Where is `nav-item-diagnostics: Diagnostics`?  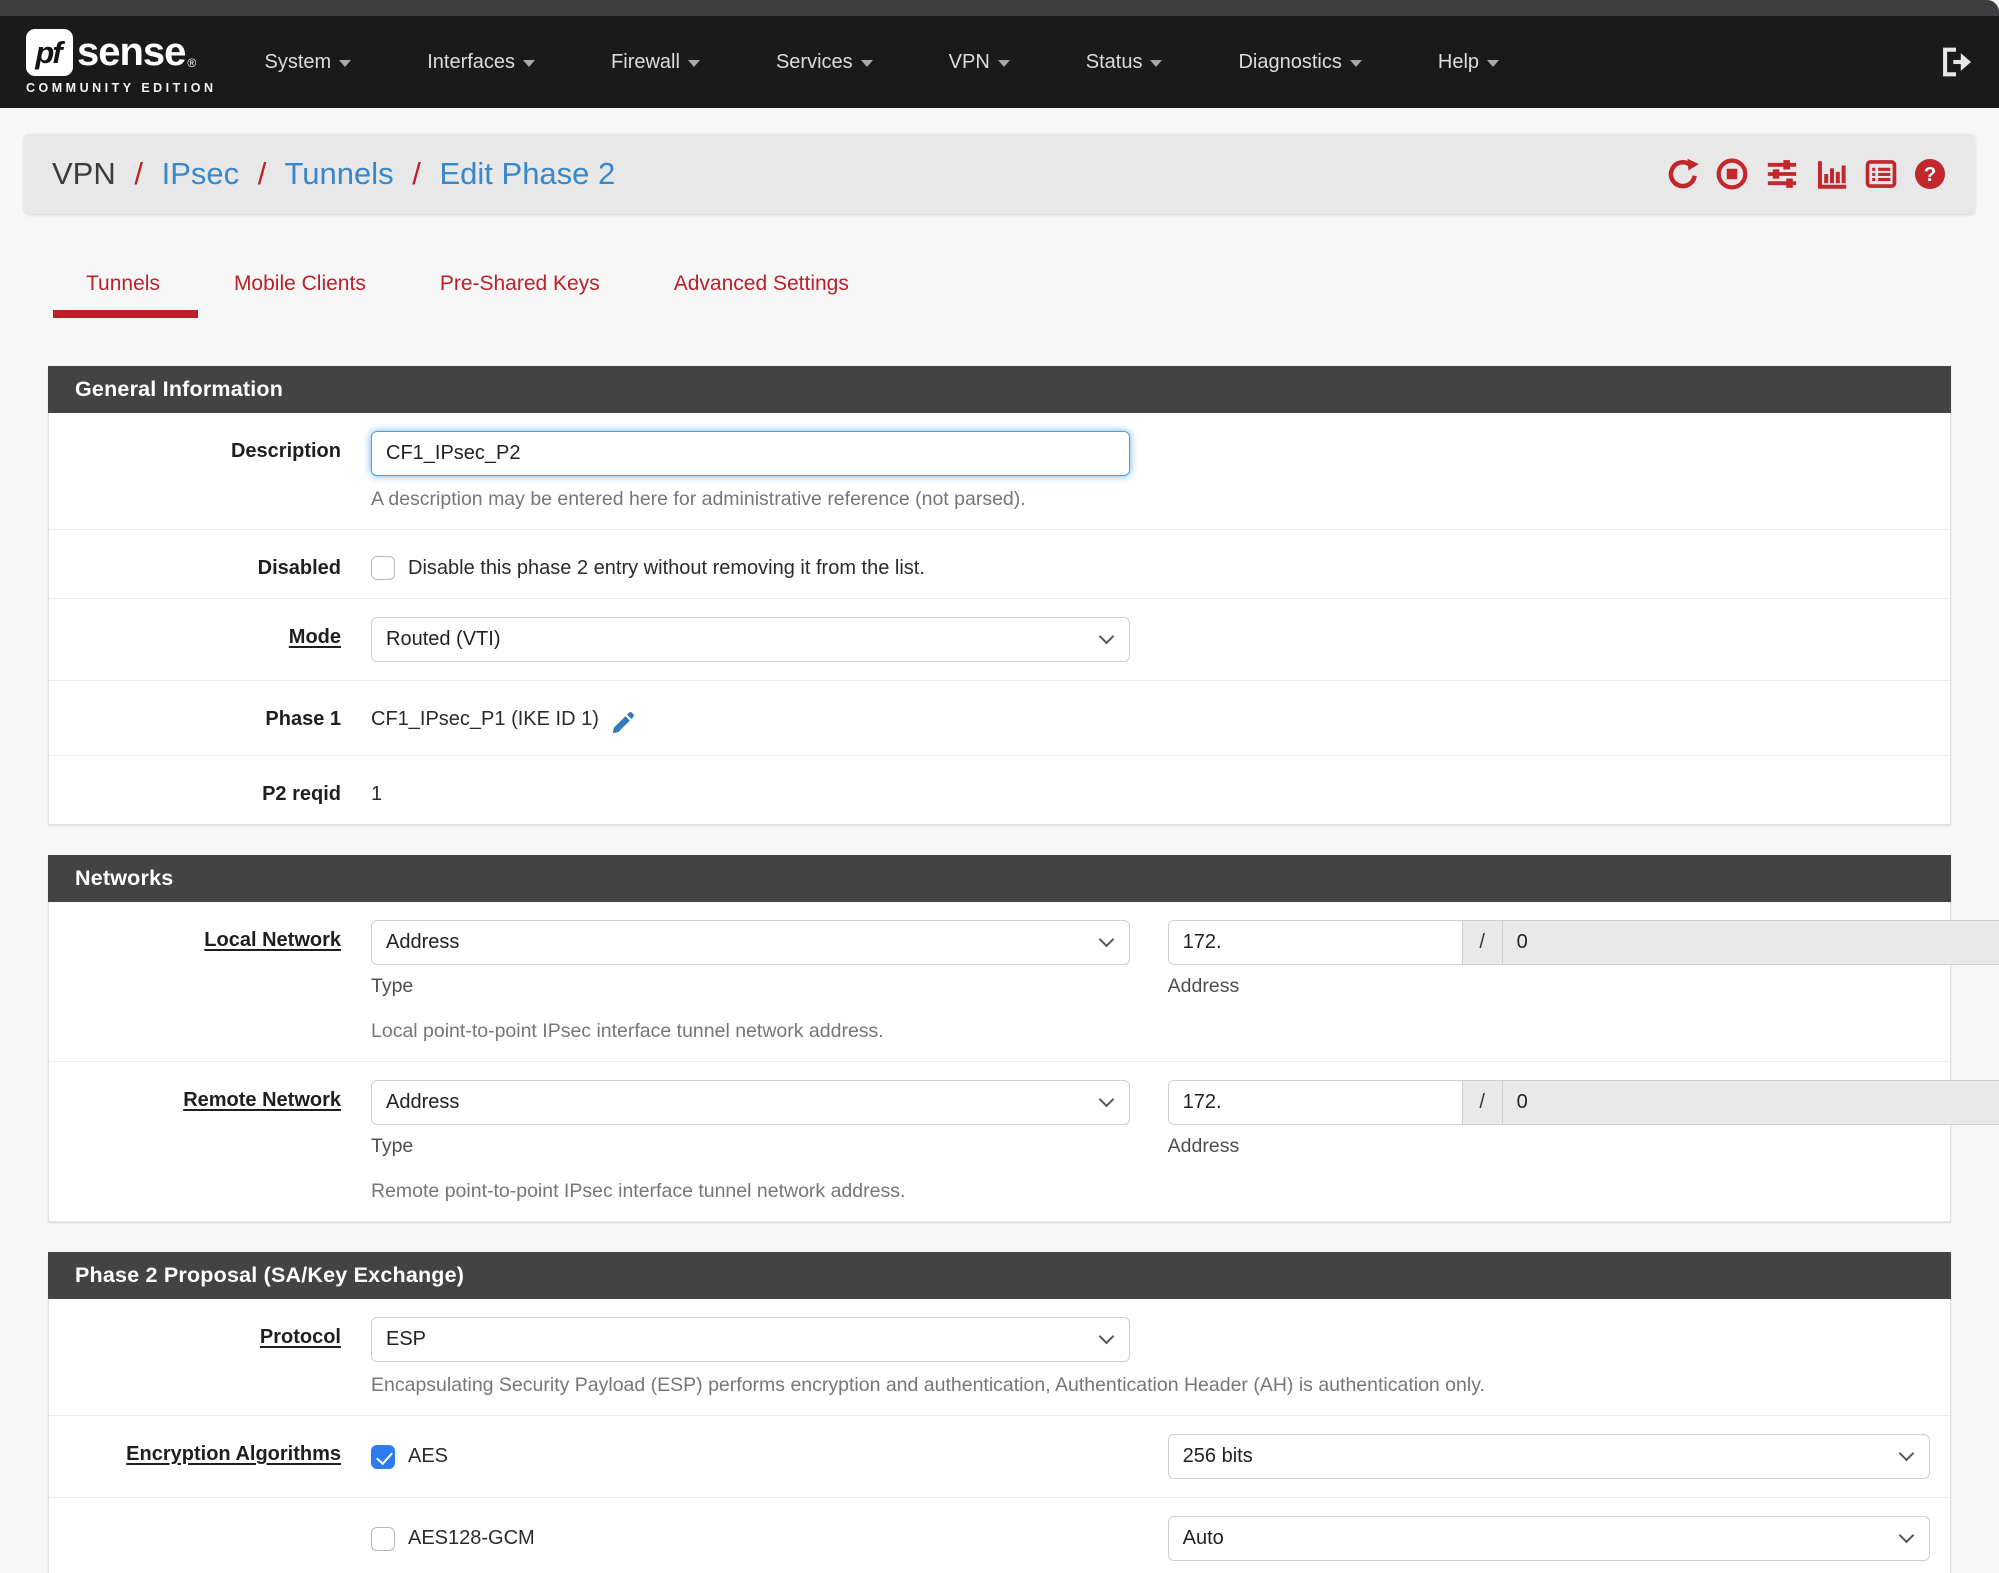
nav-item-diagnostics: Diagnostics is located at coordinates (1300, 62).